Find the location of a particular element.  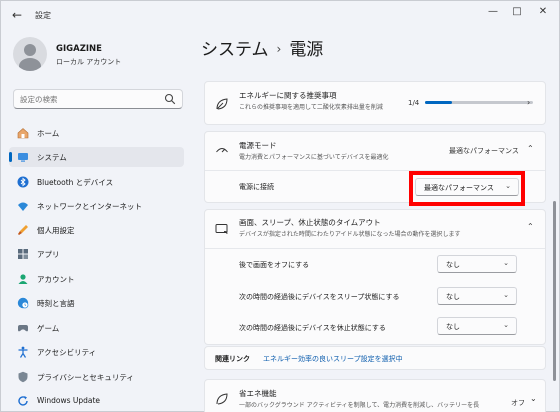

sidebar-item-system: システム is located at coordinates (96, 157).